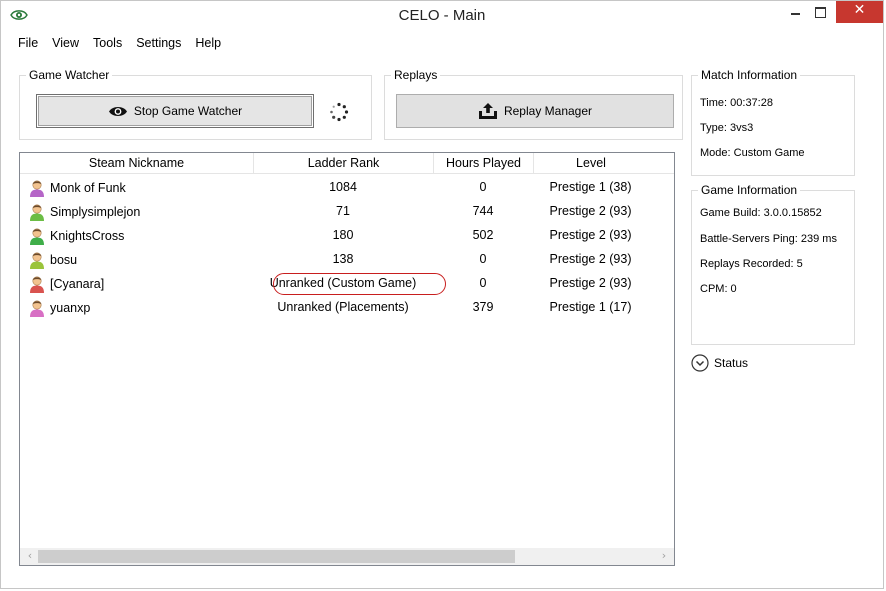 This screenshot has width=886, height=591. I want to click on player-name-cell: [Cyanara], so click(66, 284).